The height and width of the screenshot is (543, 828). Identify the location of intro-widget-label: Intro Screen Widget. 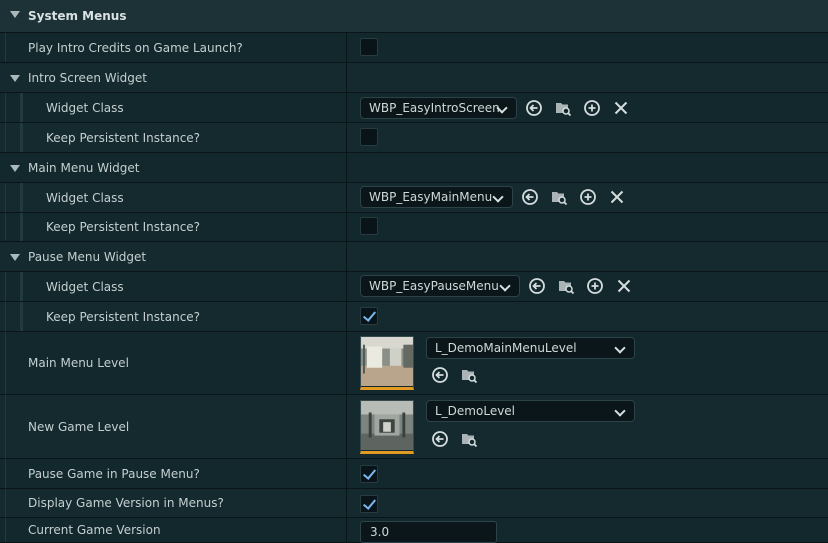
(88, 77).